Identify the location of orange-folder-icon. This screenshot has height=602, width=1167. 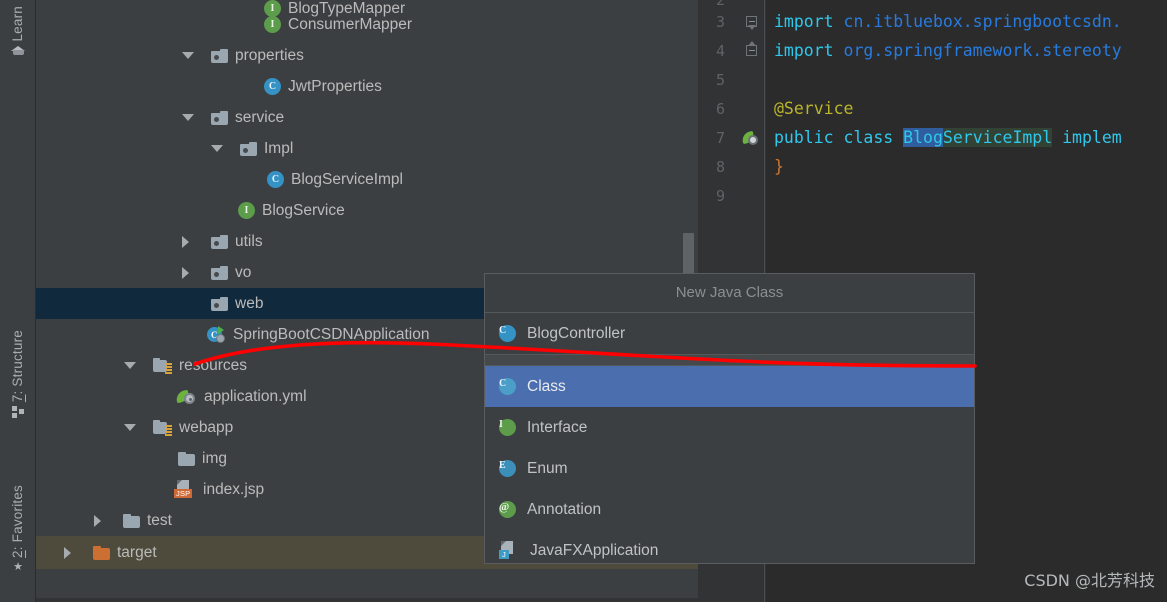
(101, 552).